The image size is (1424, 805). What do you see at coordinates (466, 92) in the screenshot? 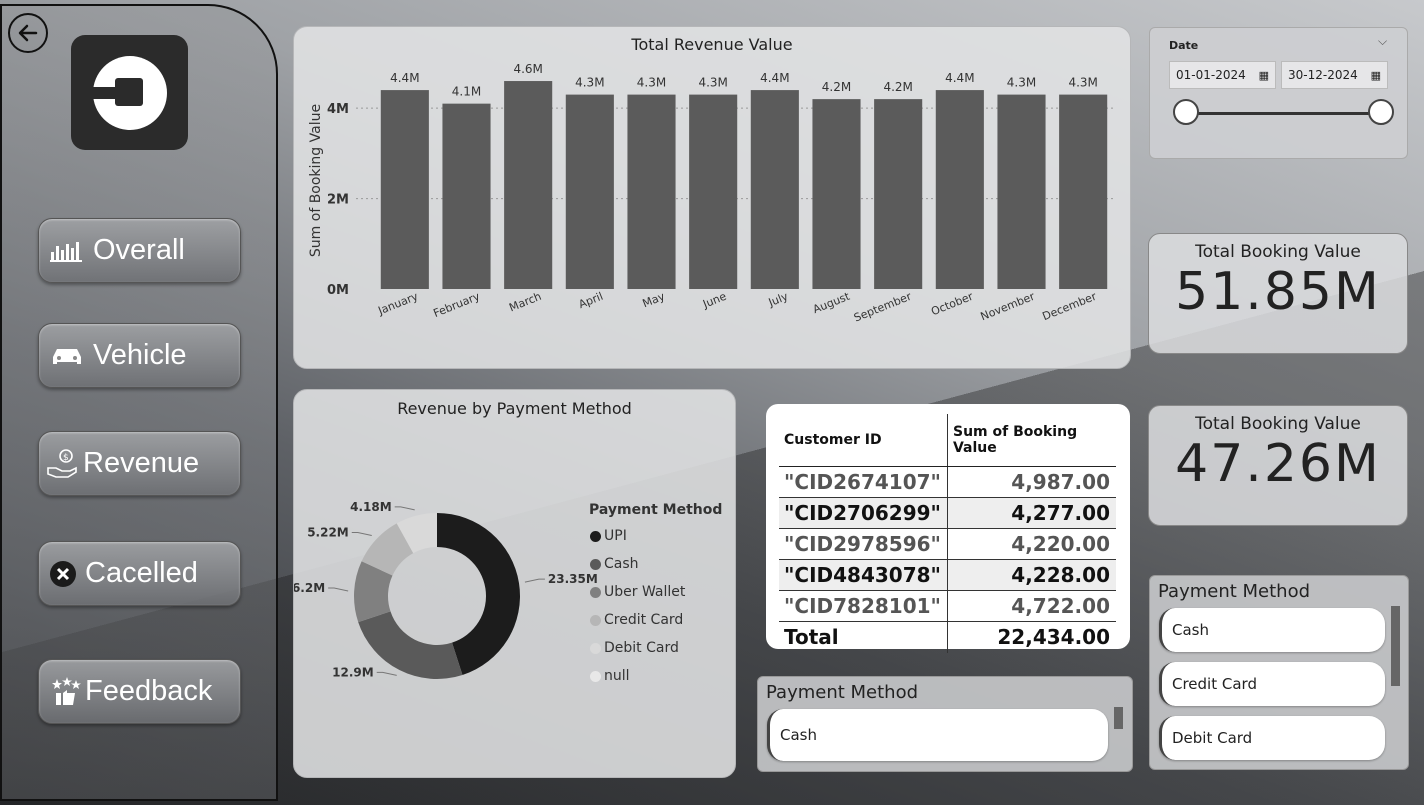
I see `data-label: 4.1M` at bounding box center [466, 92].